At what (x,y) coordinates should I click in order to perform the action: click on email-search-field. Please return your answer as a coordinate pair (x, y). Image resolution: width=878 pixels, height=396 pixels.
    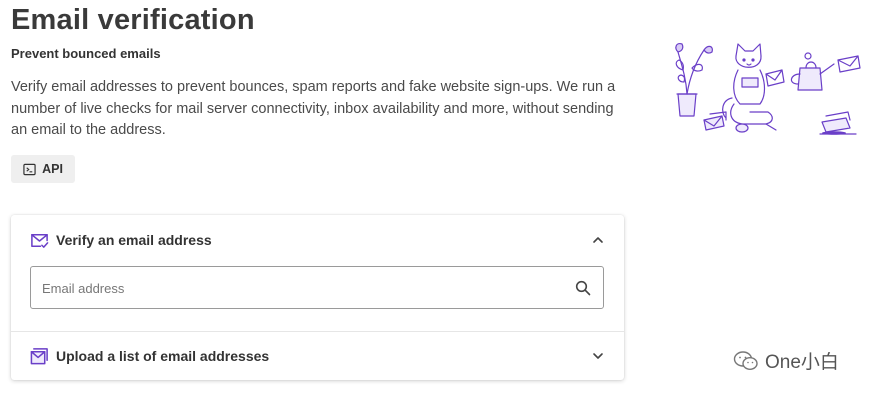
    Looking at the image, I should click on (317, 288).